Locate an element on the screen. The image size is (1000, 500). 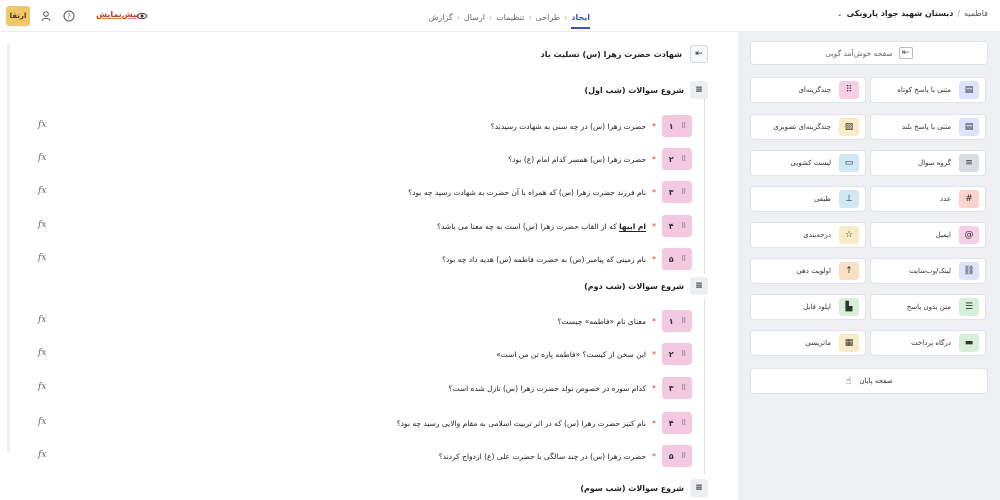
step-settings: تنظیمات is located at coordinates (510, 17).